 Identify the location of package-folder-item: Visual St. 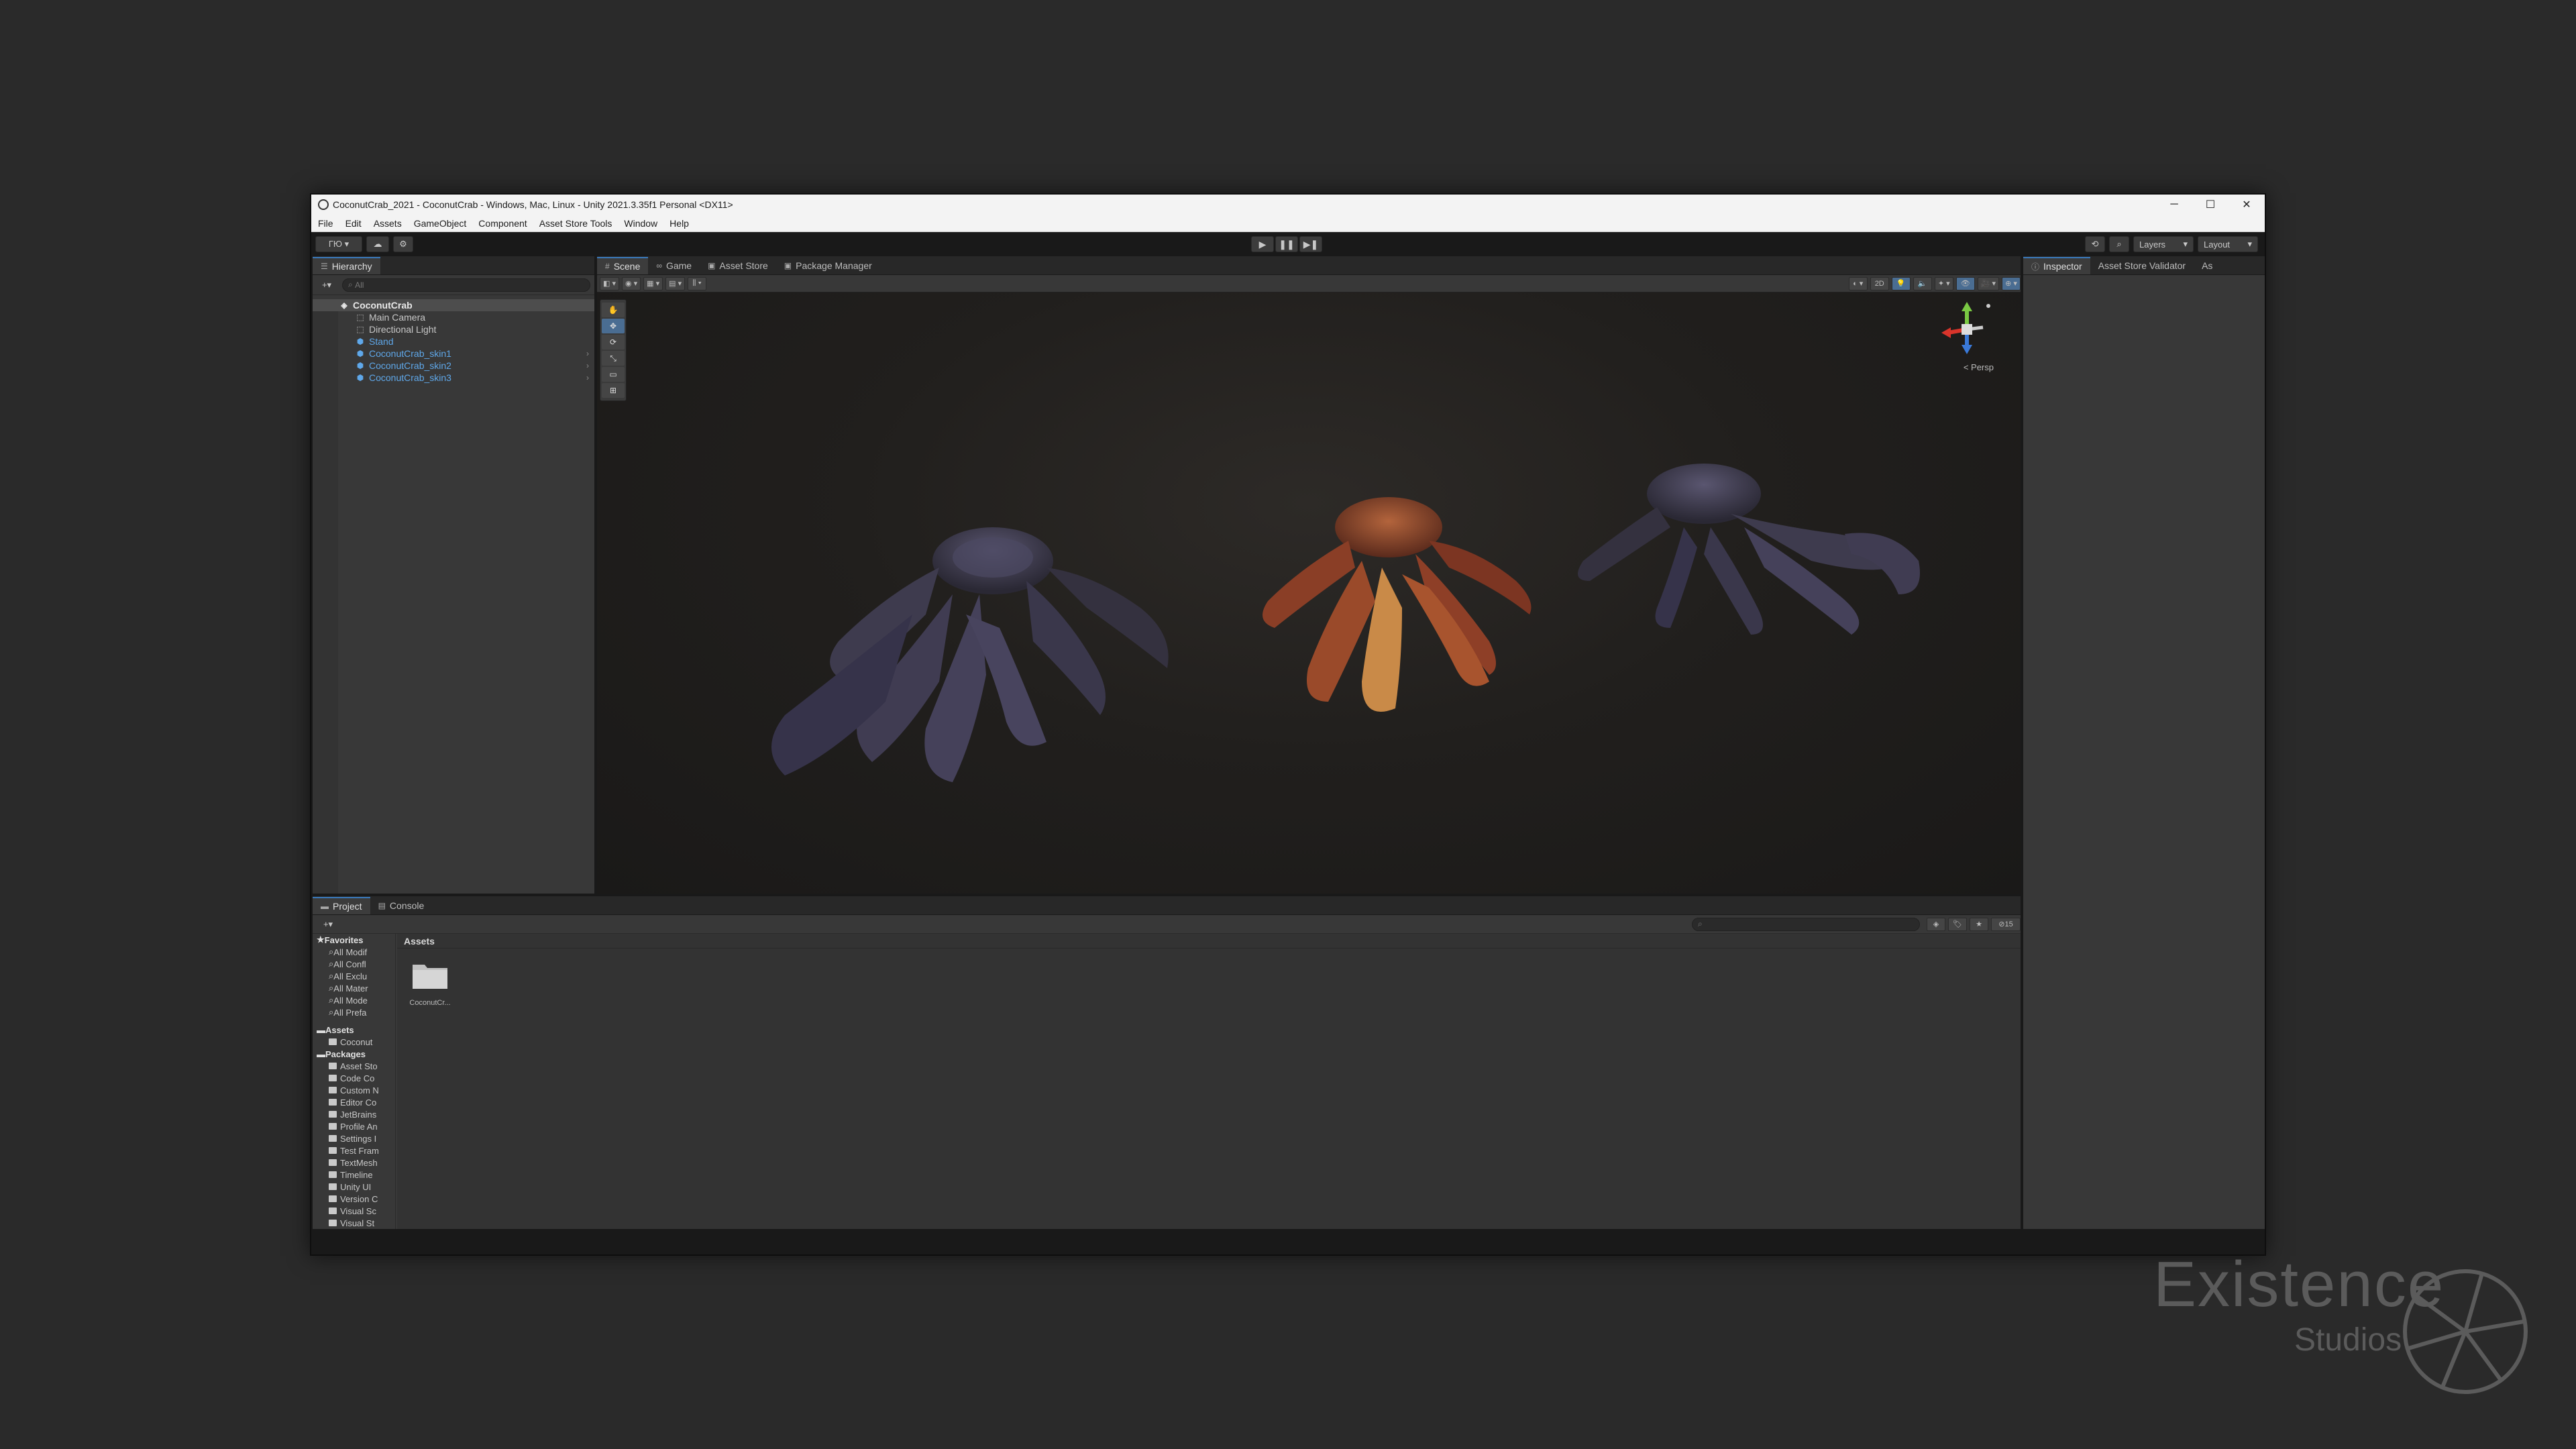
(354, 1223).